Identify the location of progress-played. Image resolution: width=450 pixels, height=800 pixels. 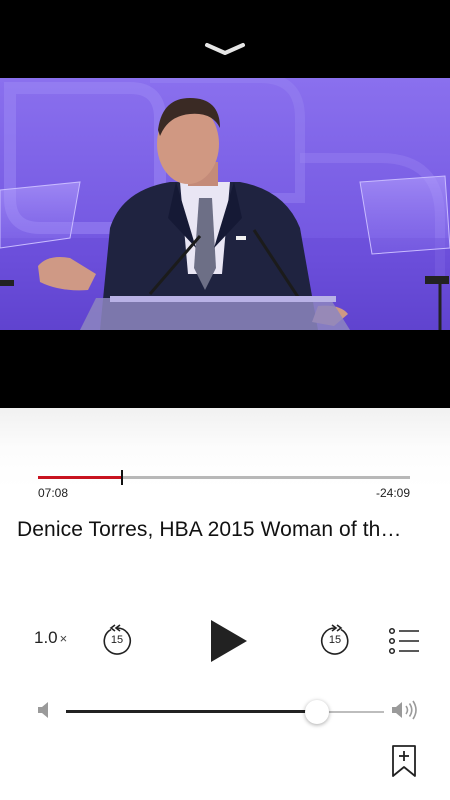
(80, 477).